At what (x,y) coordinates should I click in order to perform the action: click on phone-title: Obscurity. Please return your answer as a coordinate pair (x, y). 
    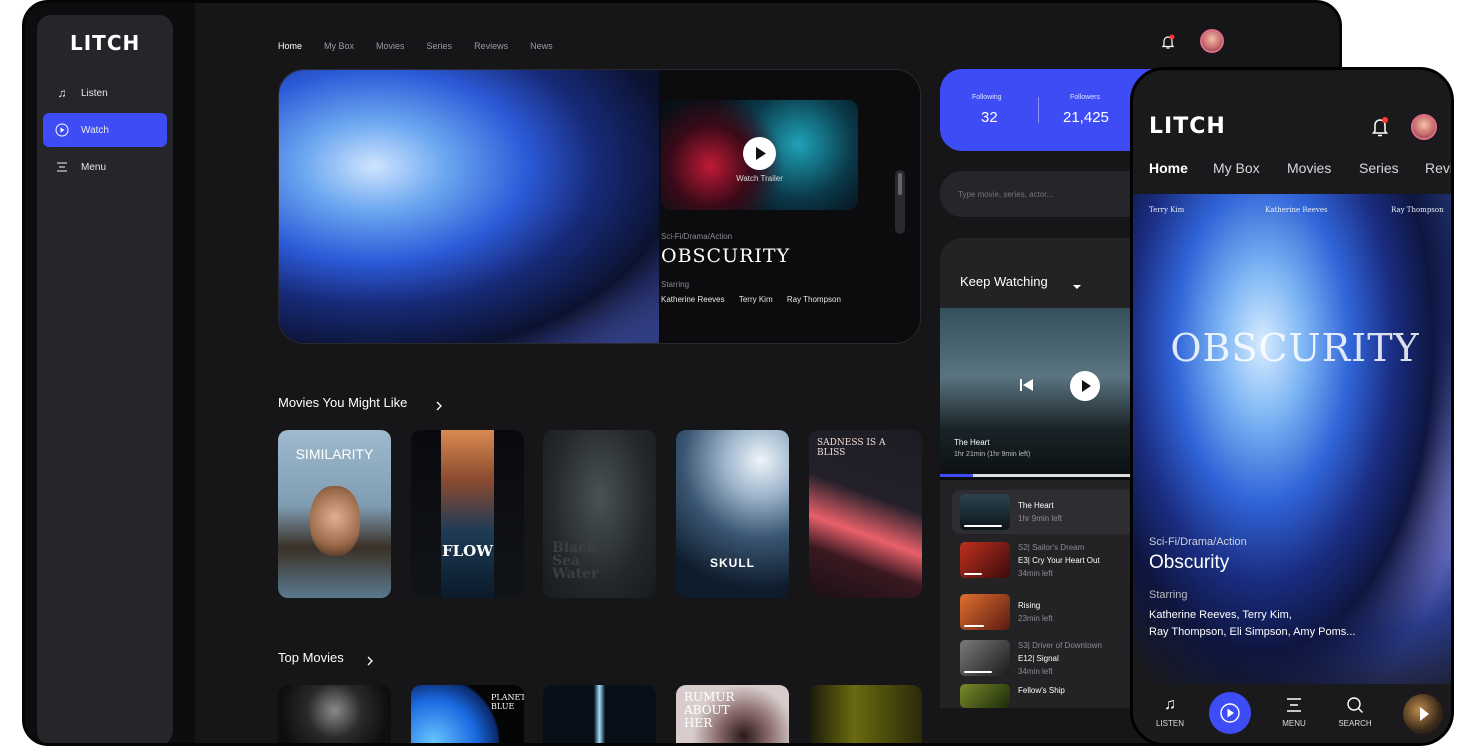
    Looking at the image, I should click on (1189, 562).